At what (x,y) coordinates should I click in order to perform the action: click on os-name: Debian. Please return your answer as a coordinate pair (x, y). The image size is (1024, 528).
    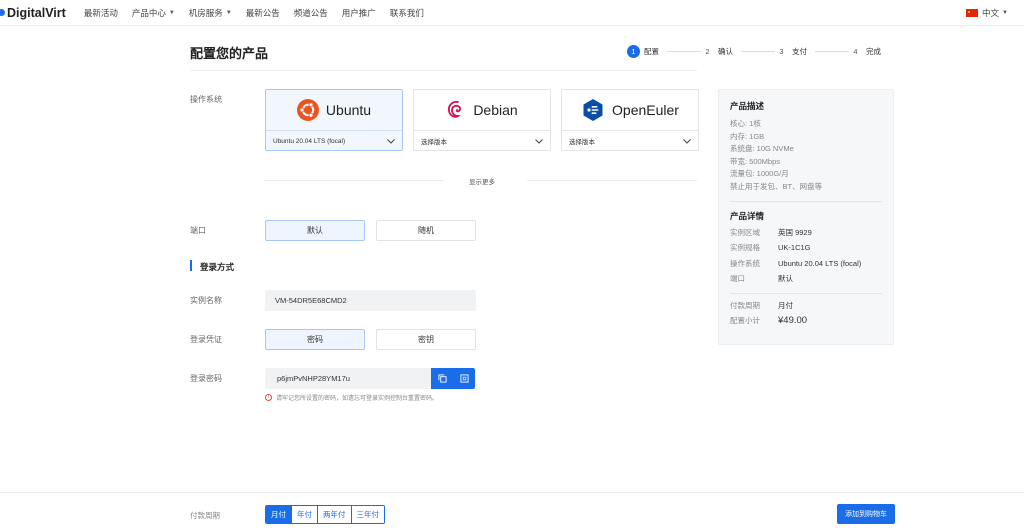
    Looking at the image, I should click on (495, 110).